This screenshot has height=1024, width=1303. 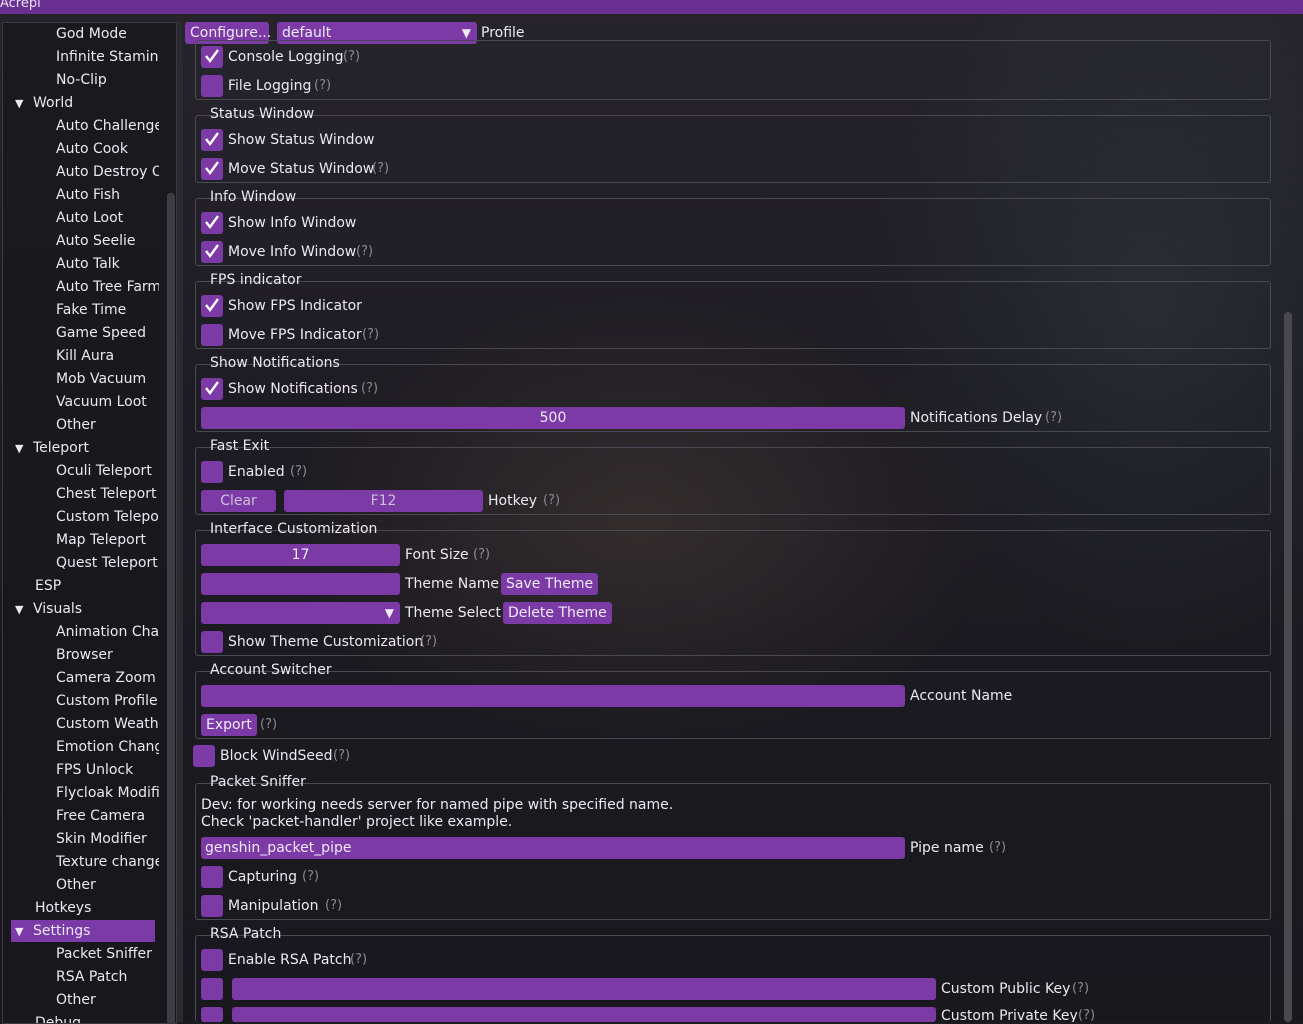 What do you see at coordinates (107, 149) in the screenshot?
I see `sidebar-item-auto-cook: Auto Cook` at bounding box center [107, 149].